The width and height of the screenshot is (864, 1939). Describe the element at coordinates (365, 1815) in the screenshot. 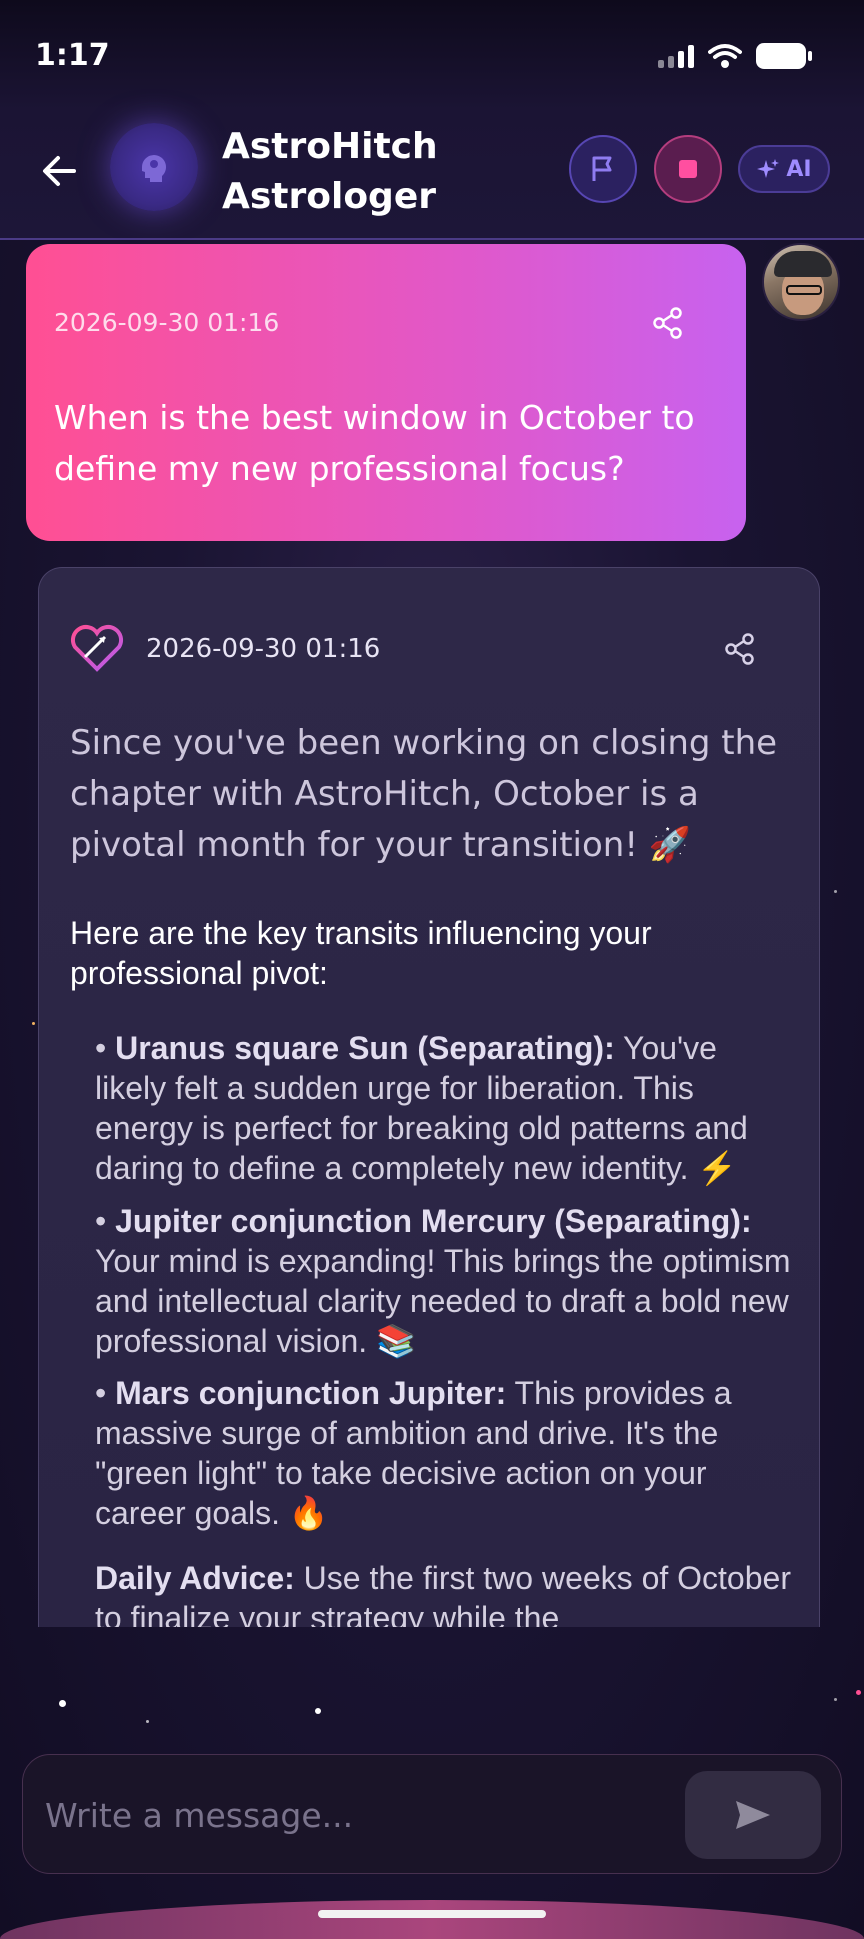

I see `message-input` at that location.